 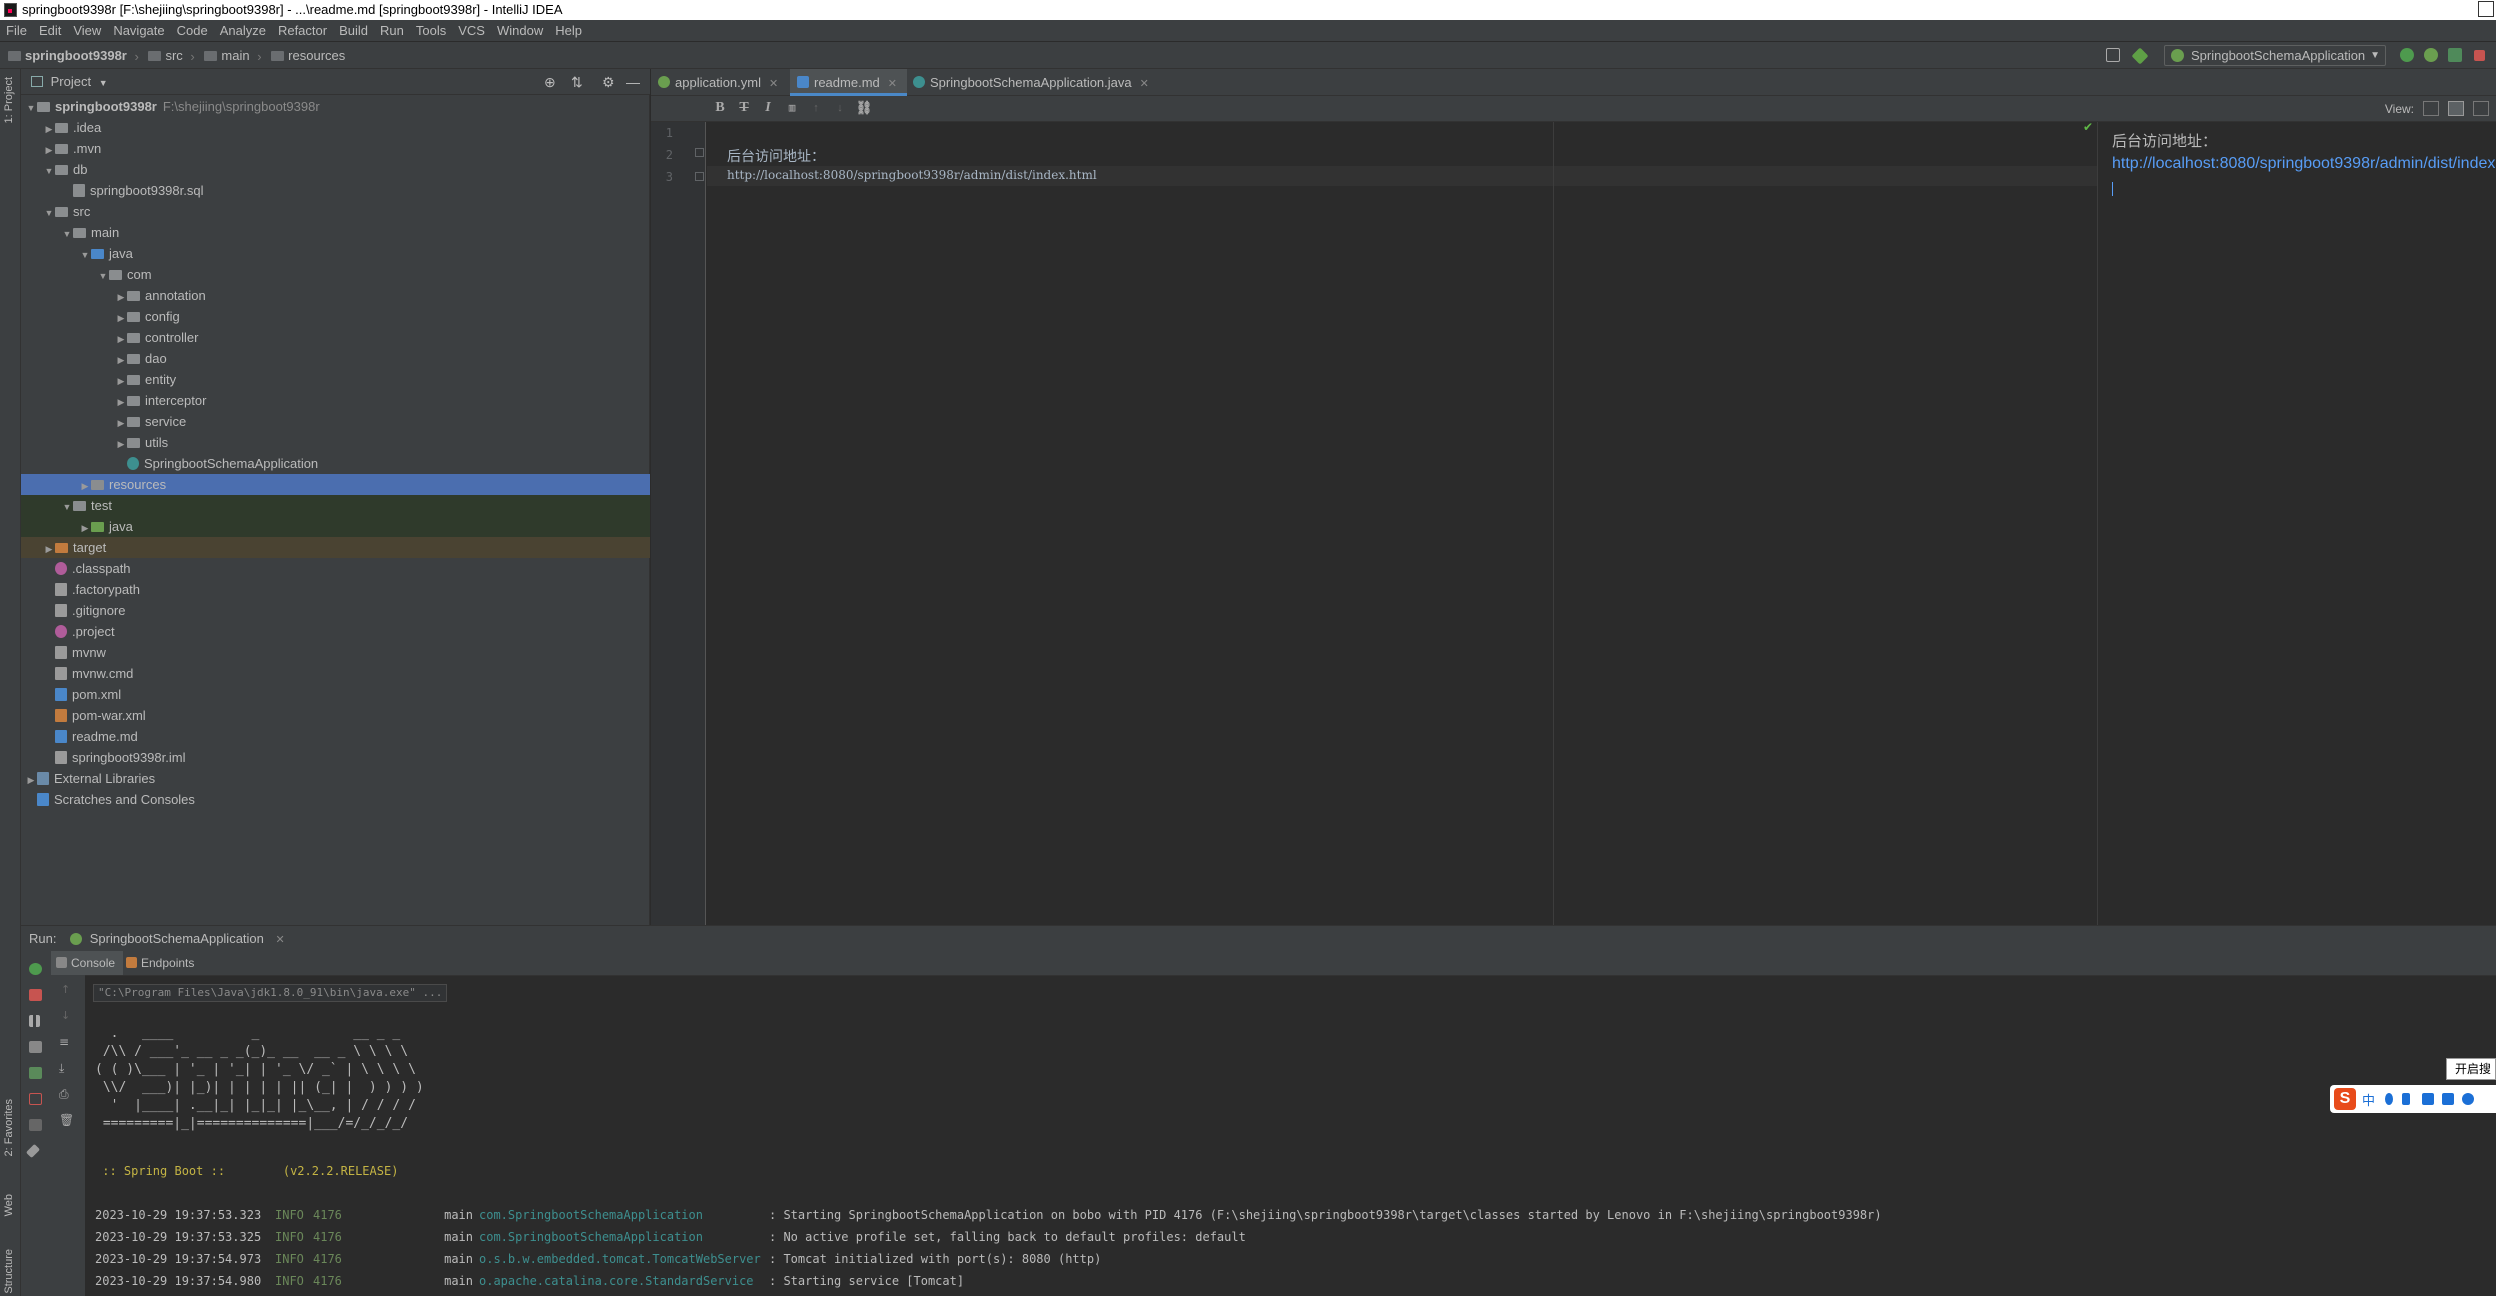 I want to click on build-hammer-icon, so click(x=2140, y=56).